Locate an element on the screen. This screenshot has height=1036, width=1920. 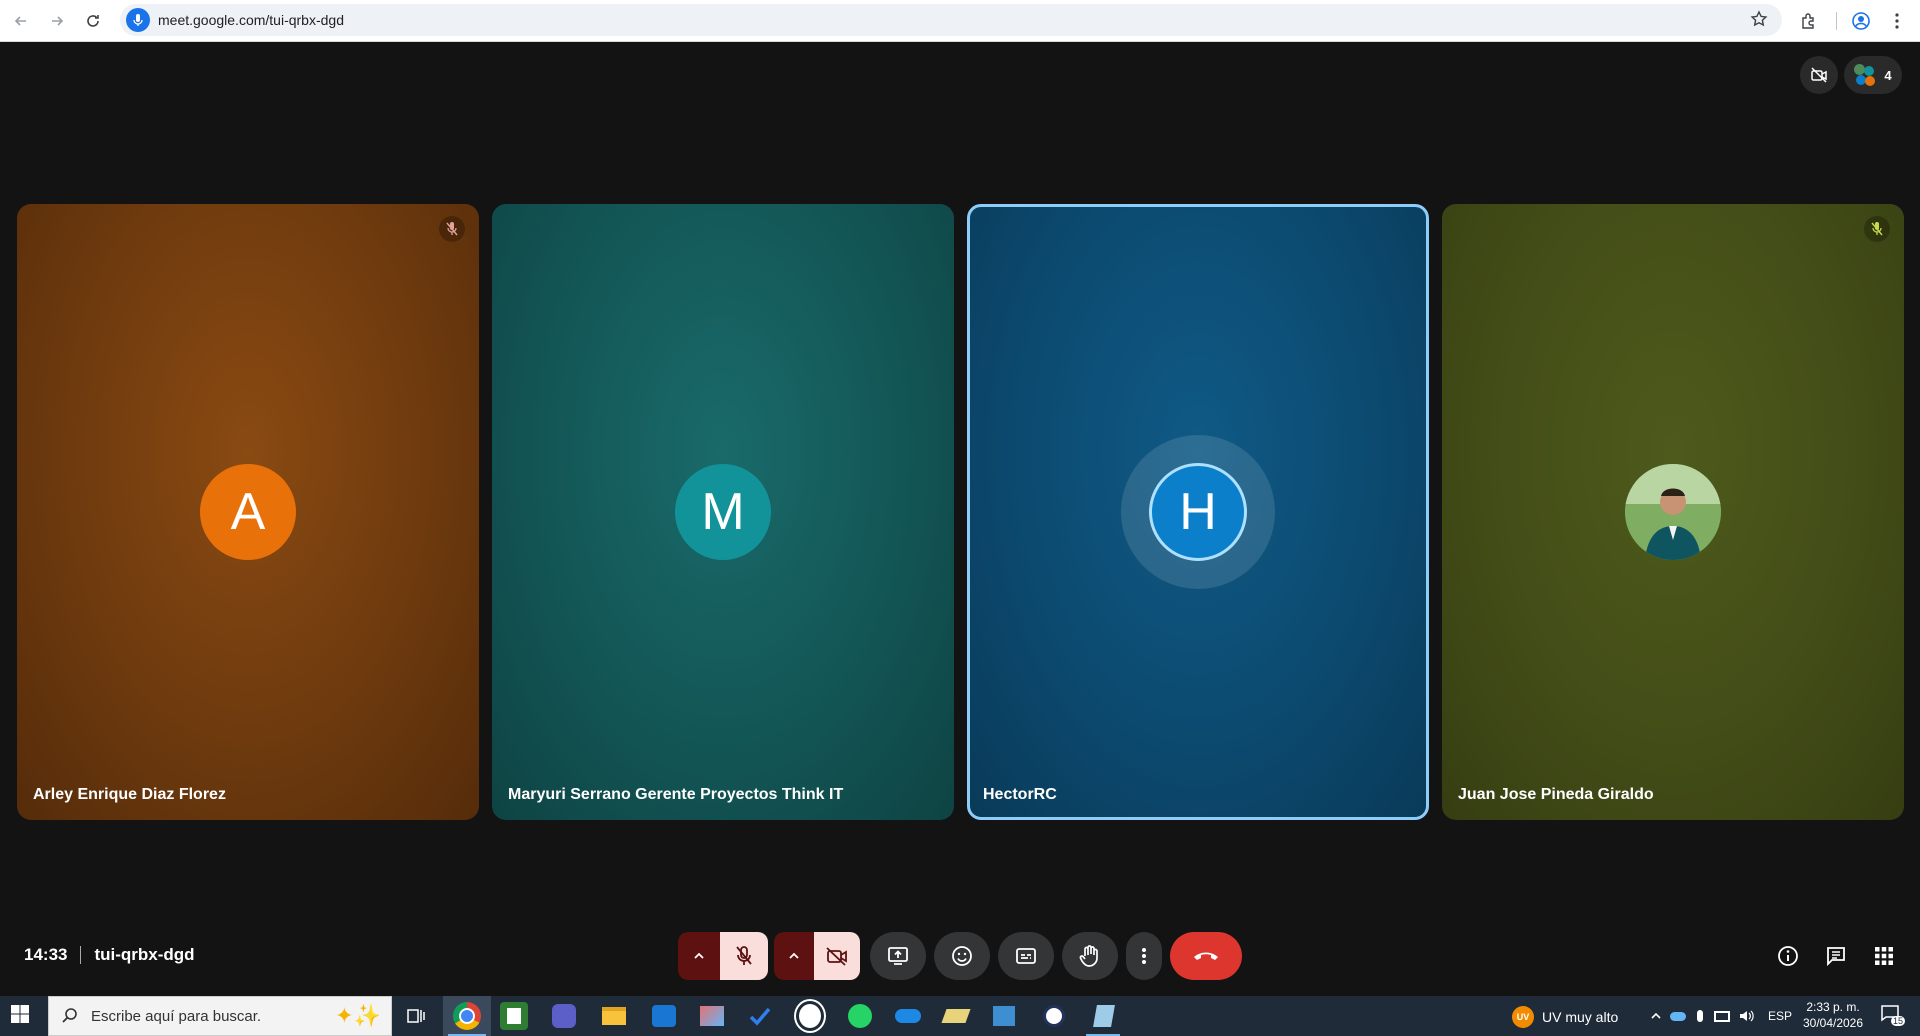
onedrive-icon is located at coordinates (908, 1016).